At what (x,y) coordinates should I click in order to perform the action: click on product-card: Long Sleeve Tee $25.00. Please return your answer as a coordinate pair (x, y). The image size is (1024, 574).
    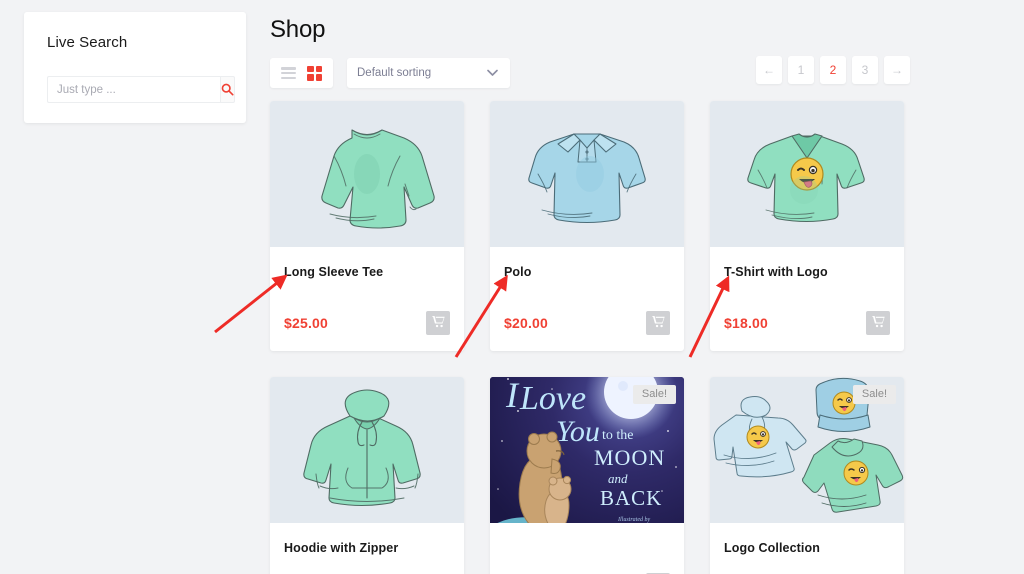
    Looking at the image, I should click on (367, 226).